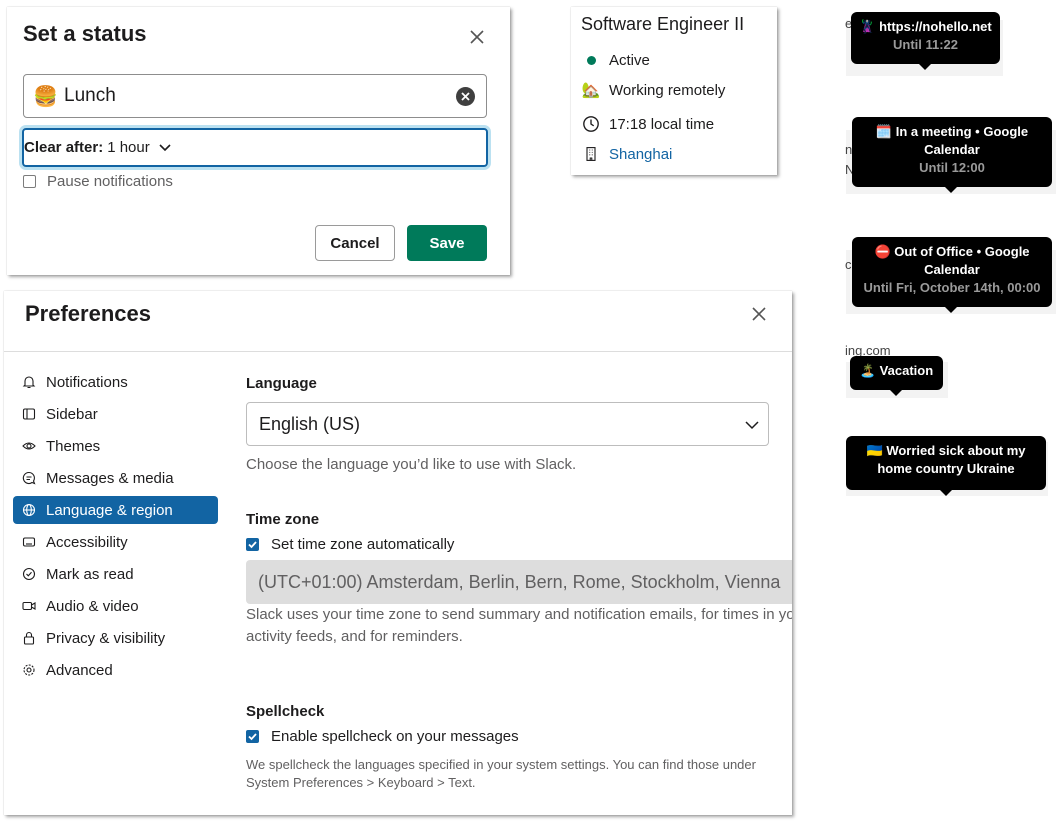  What do you see at coordinates (45, 96) in the screenshot?
I see `status-emoji: 🍔` at bounding box center [45, 96].